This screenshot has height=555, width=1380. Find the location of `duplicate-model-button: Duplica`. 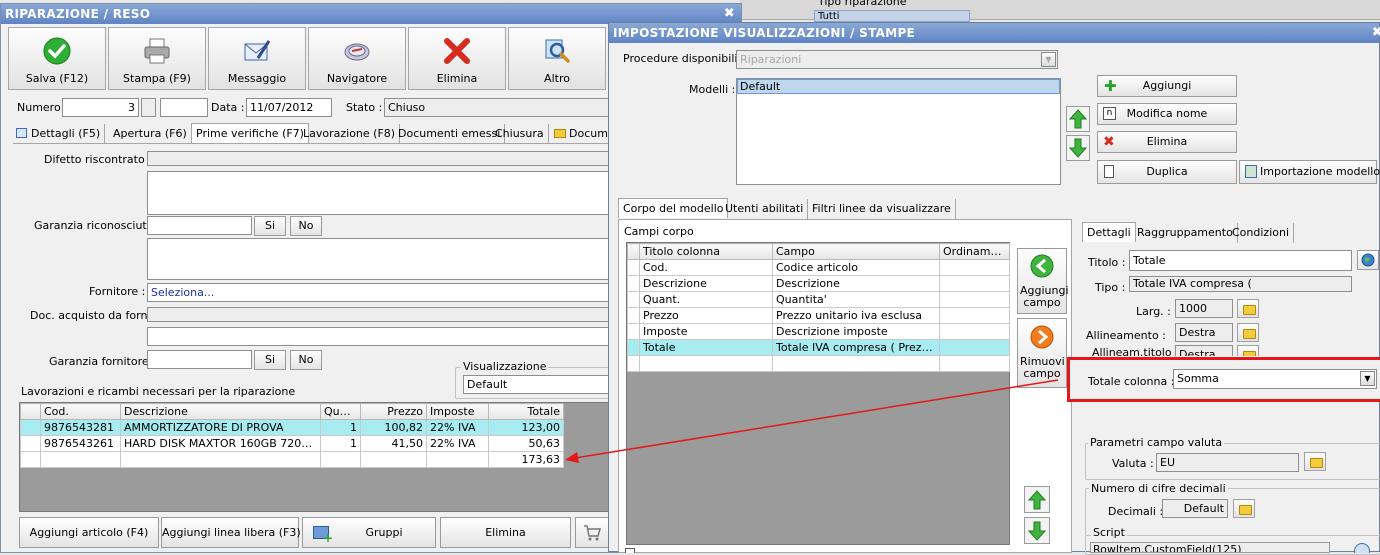

duplicate-model-button: Duplica is located at coordinates (1167, 172).